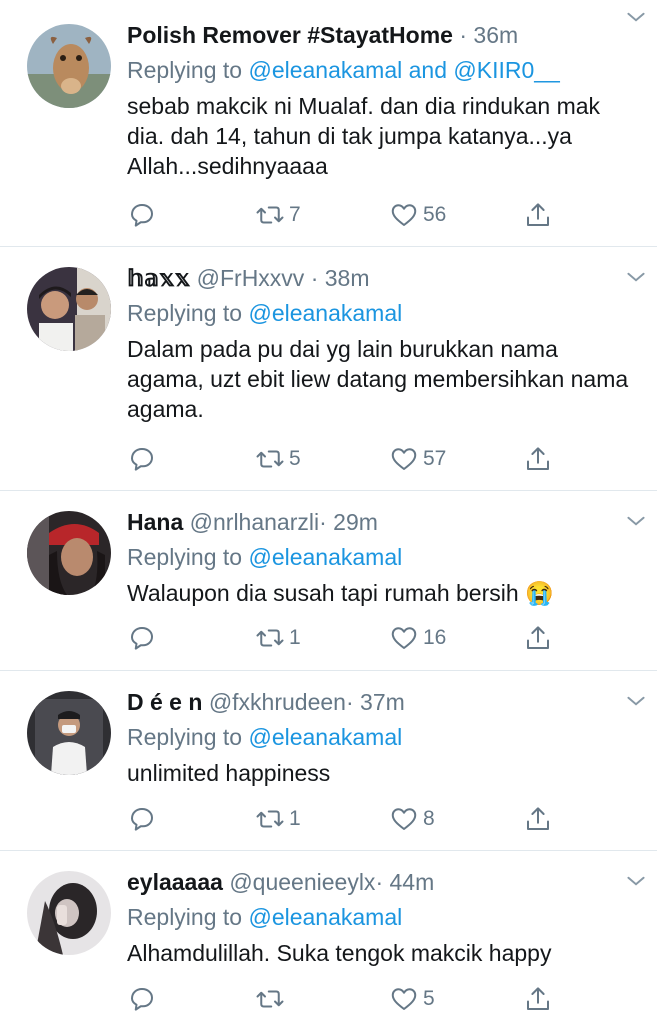 This screenshot has width=657, height=1024. Describe the element at coordinates (435, 637) in the screenshot. I see `like-count: 16` at that location.